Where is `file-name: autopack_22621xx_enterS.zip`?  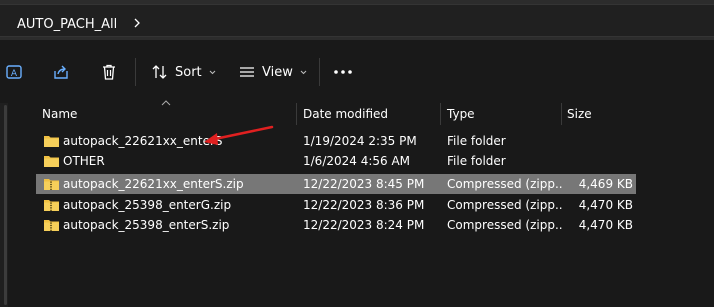
file-name: autopack_22621xx_enterS.zip is located at coordinates (153, 184).